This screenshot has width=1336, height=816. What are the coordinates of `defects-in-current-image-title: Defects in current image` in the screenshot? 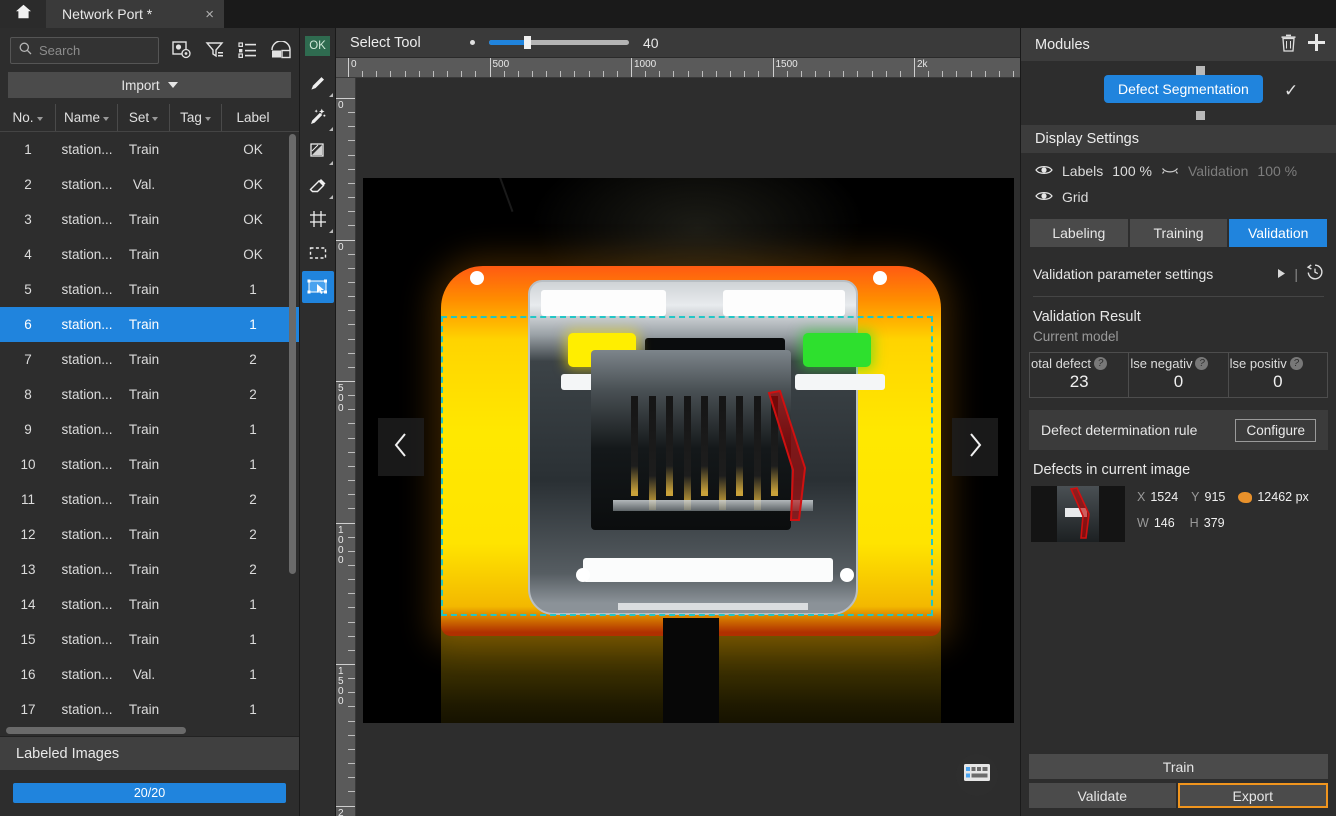 It's located at (1112, 470).